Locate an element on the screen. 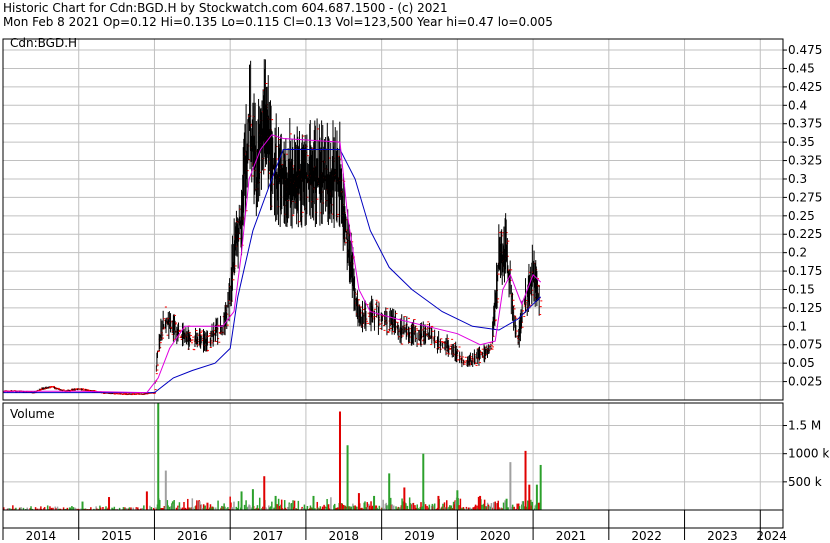  y-tick-label: 0.1 is located at coordinates (797, 326).